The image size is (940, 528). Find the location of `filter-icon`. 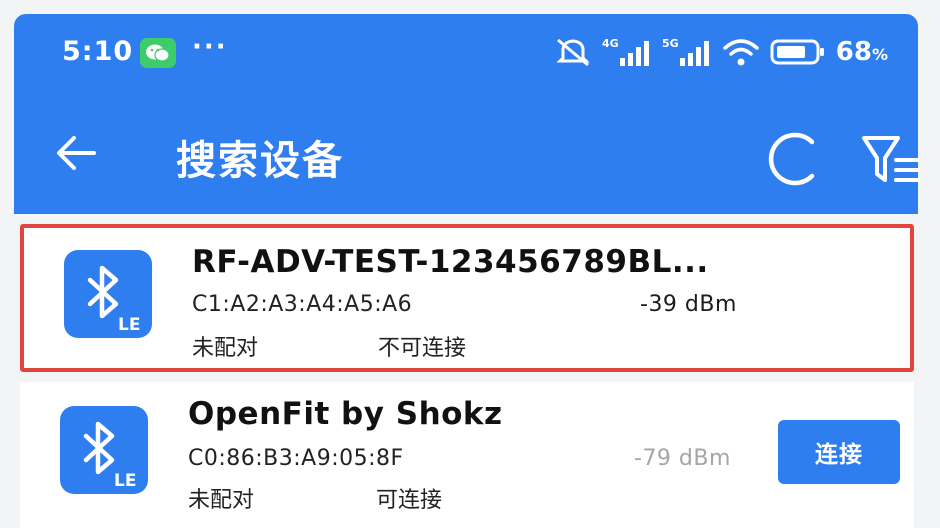

filter-icon is located at coordinates (891, 161).